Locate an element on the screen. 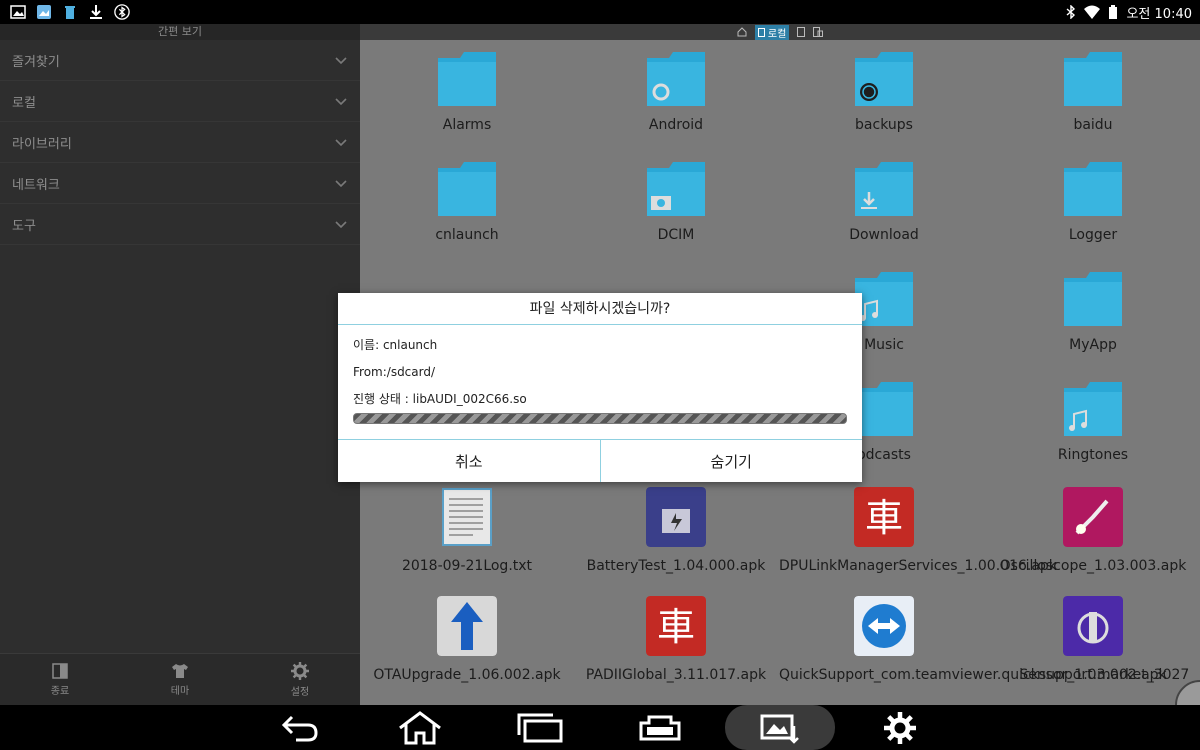 The image size is (1200, 750). file-name: Download is located at coordinates (884, 235).